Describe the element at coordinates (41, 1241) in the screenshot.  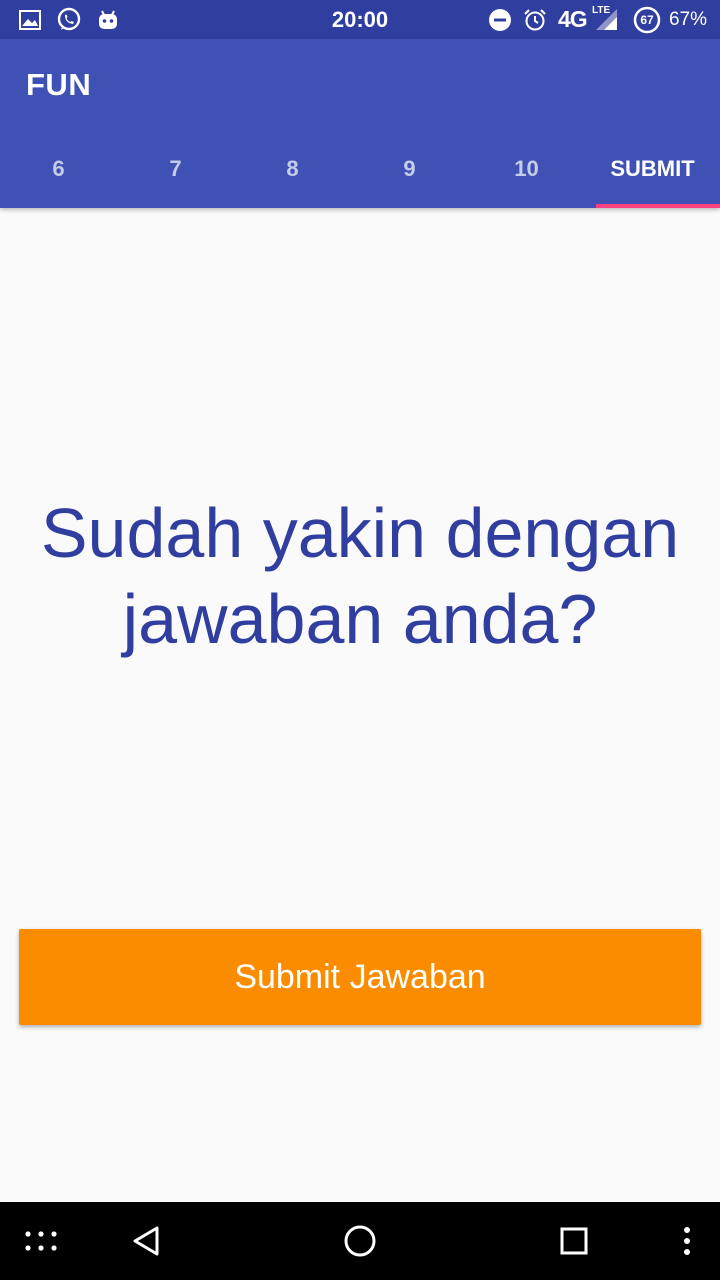
I see `apps-dots-icon` at that location.